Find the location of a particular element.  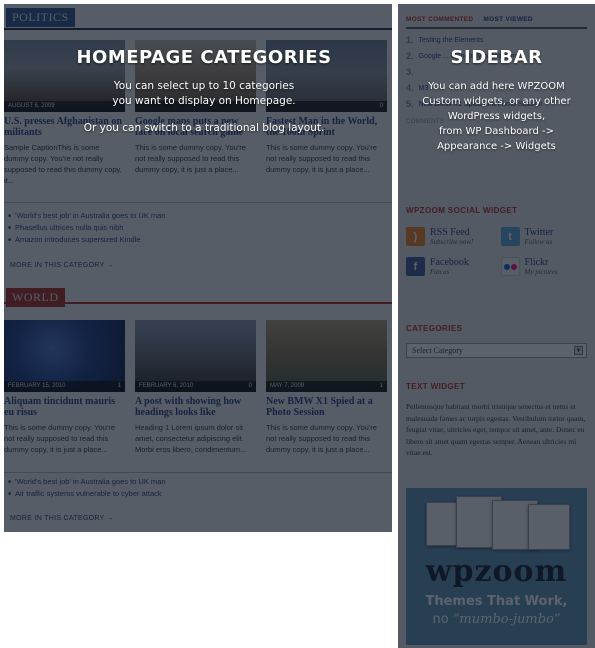

comment-count: 0 is located at coordinates (250, 386).